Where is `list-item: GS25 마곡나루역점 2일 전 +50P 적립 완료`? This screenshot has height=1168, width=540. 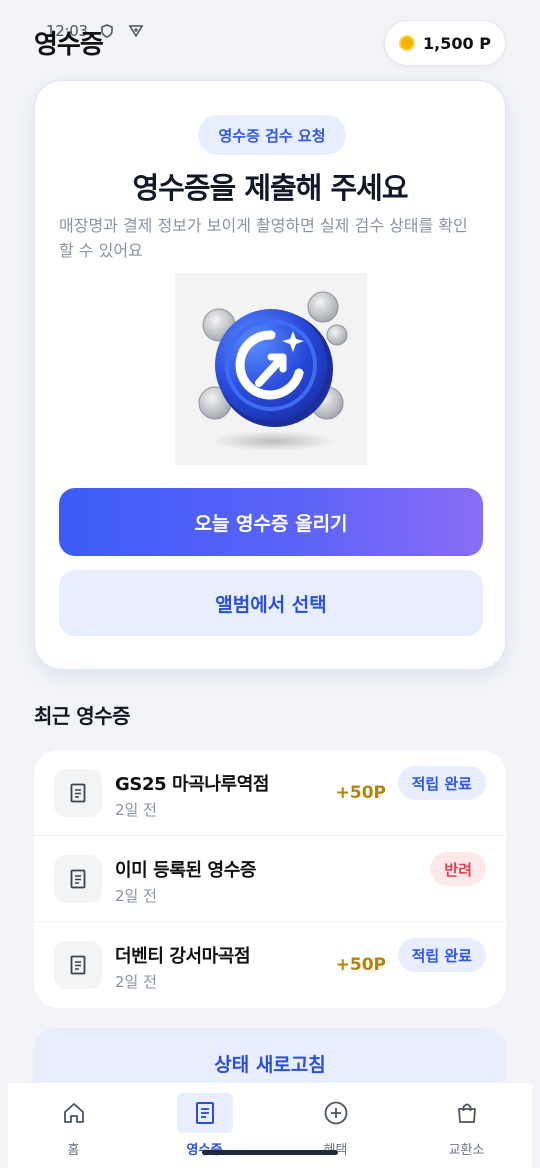 list-item: GS25 마곡나루역점 2일 전 +50P 적립 완료 is located at coordinates (270, 793).